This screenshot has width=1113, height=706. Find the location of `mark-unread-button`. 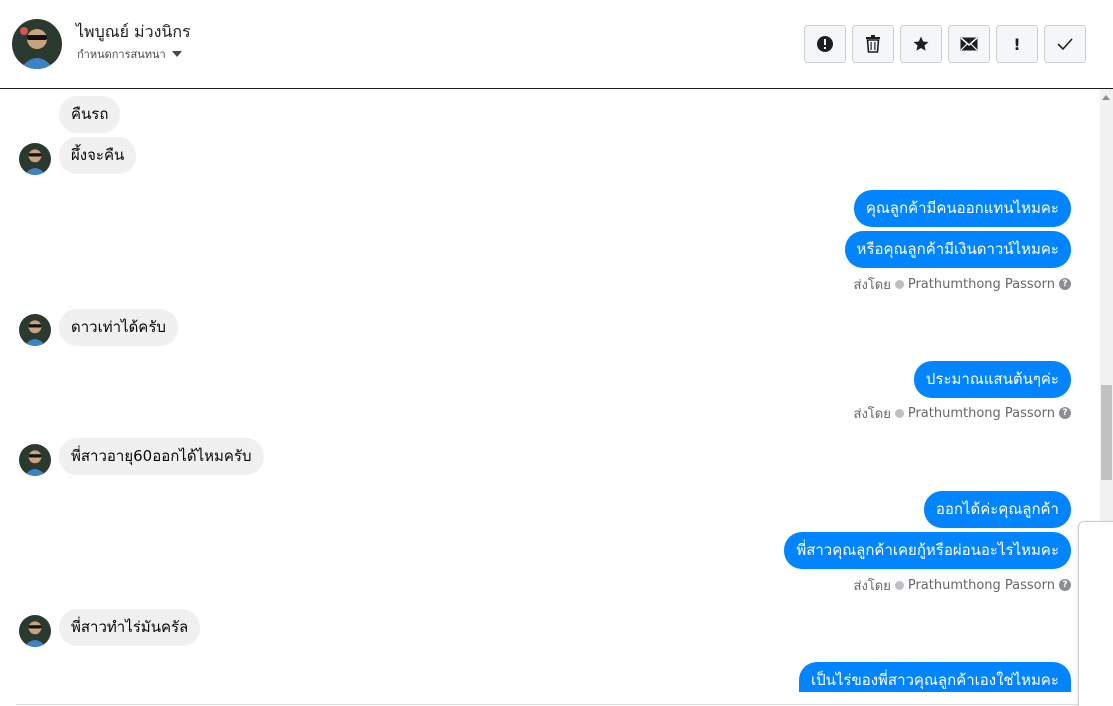

mark-unread-button is located at coordinates (969, 44).